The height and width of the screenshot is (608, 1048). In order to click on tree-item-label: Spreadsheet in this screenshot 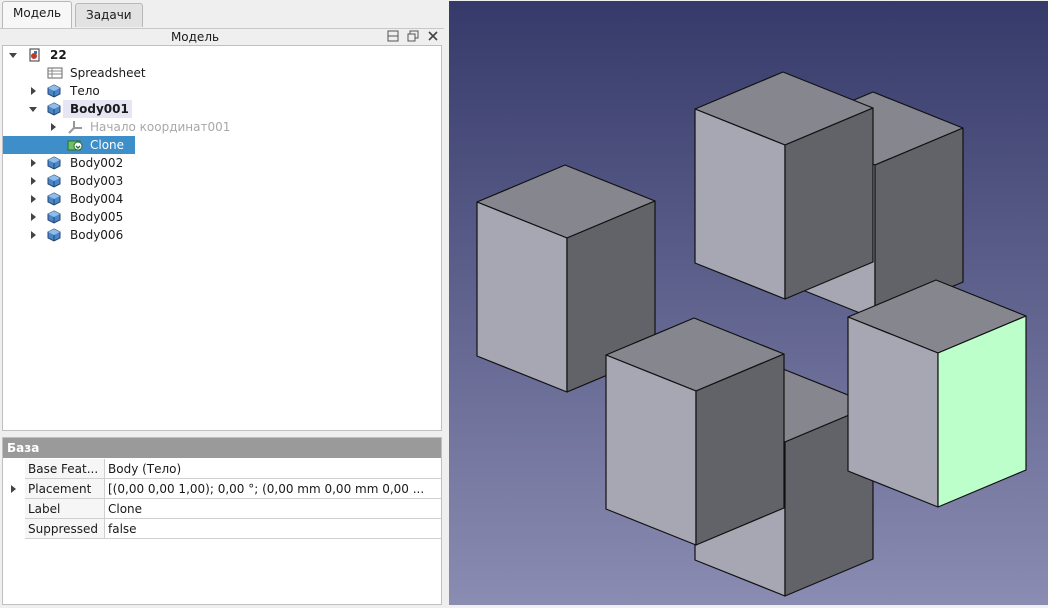, I will do `click(108, 73)`.